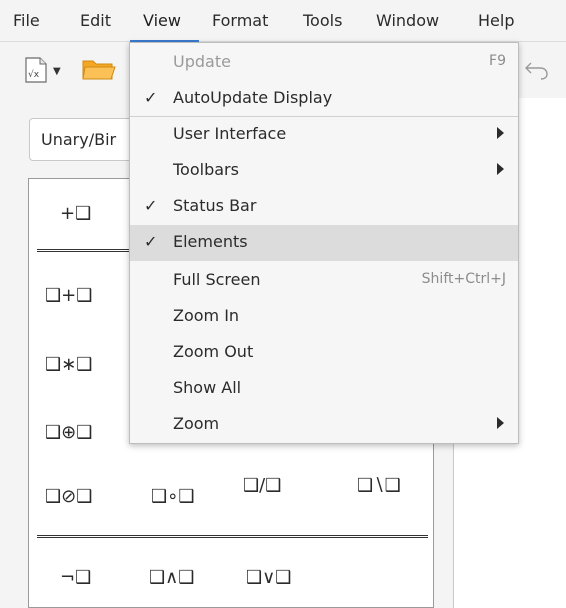 The width and height of the screenshot is (566, 608). Describe the element at coordinates (232, 536) in the screenshot. I see `elements-separator` at that location.